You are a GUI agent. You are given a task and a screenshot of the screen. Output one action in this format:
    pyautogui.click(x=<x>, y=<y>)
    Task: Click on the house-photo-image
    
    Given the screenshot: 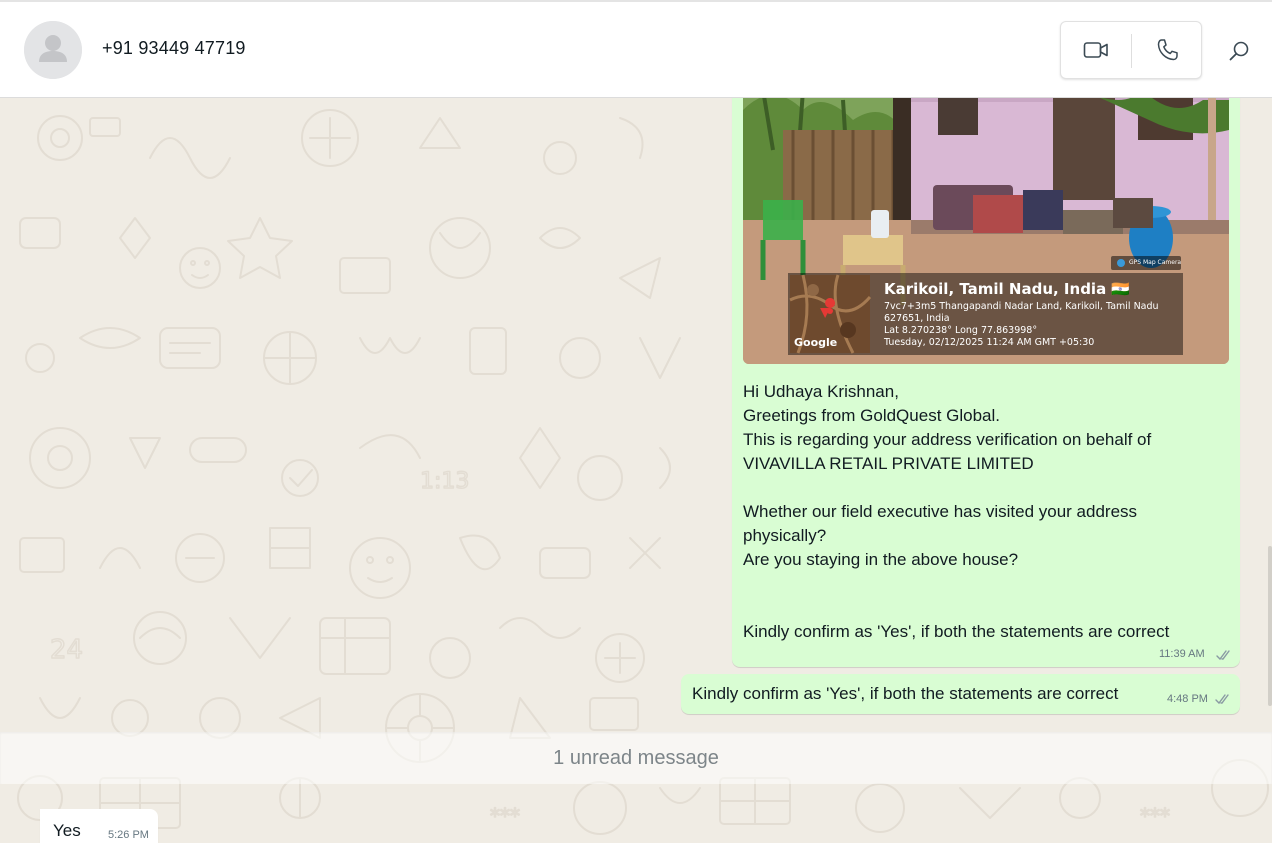 What is the action you would take?
    pyautogui.click(x=986, y=227)
    